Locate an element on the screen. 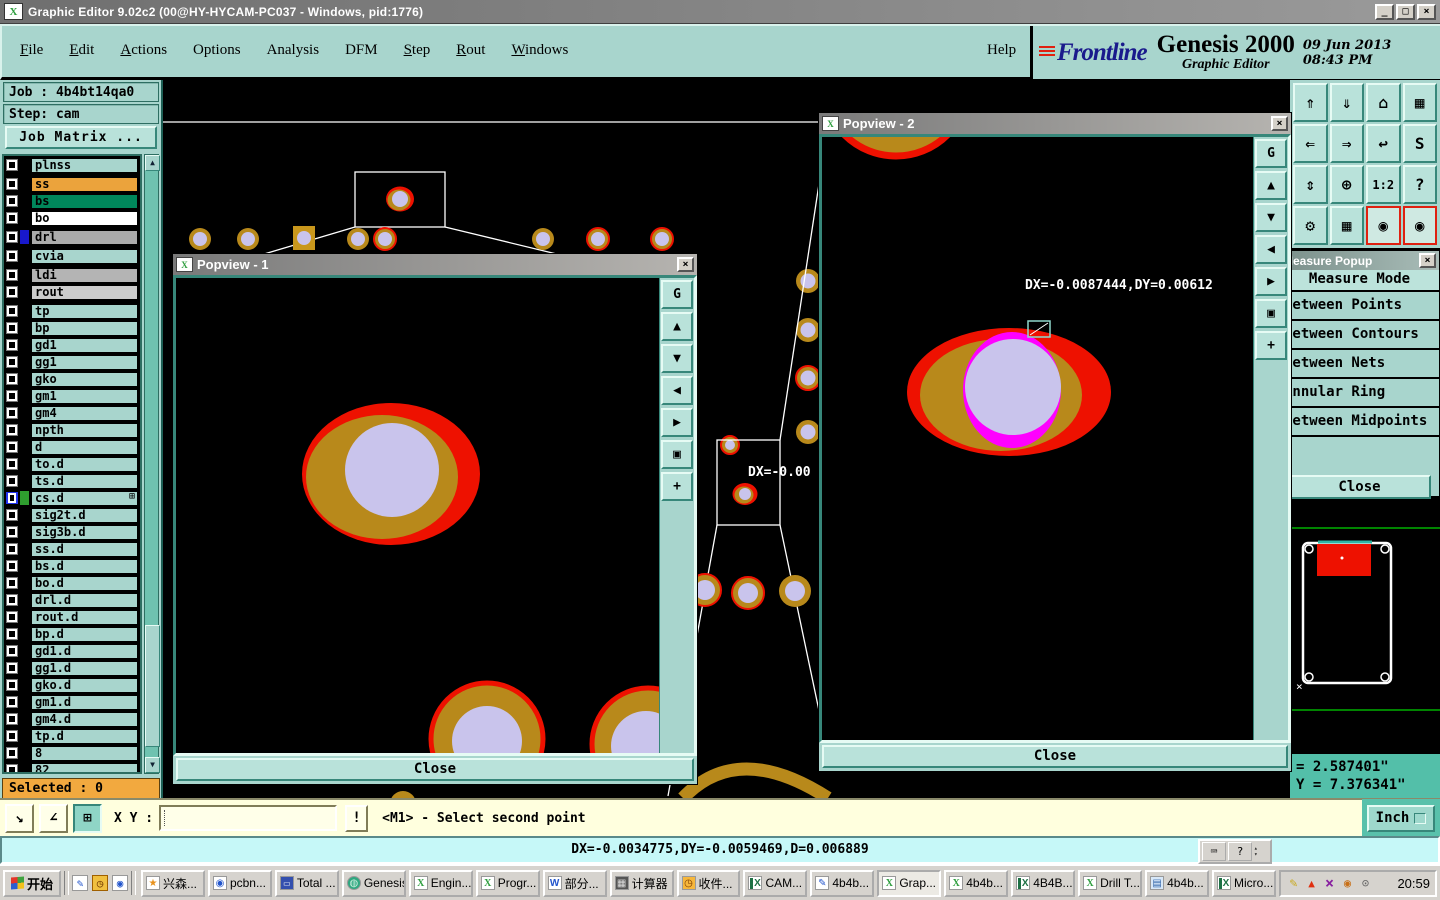 The height and width of the screenshot is (900, 1440). layer-row: sig2t.d is located at coordinates (72, 515).